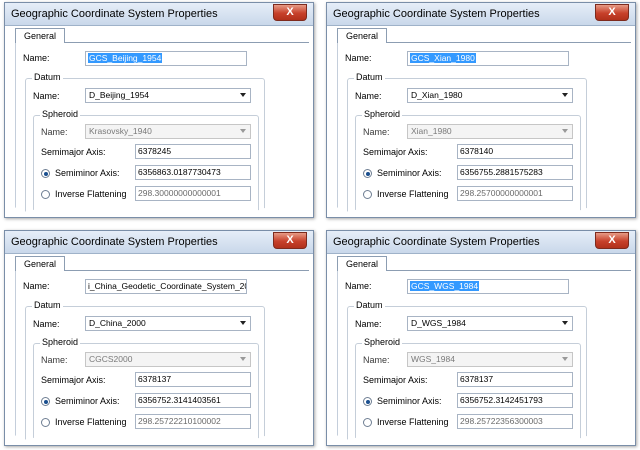  I want to click on inverse-flattening-value: 298.25700000000001, so click(501, 193).